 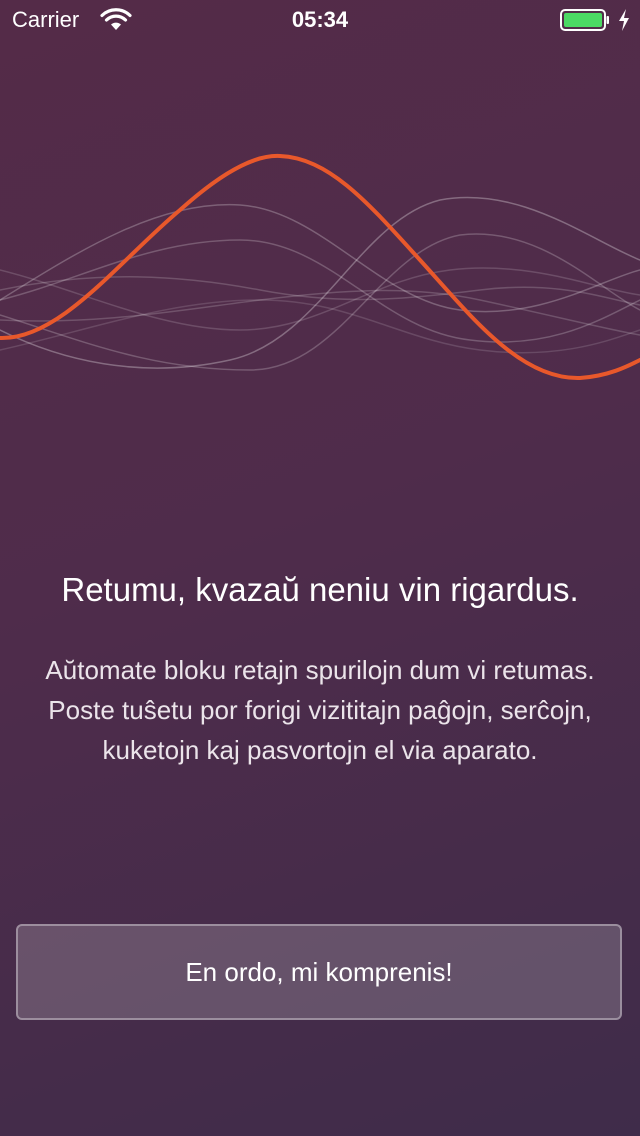 I want to click on status-time: 05:34, so click(x=320, y=19).